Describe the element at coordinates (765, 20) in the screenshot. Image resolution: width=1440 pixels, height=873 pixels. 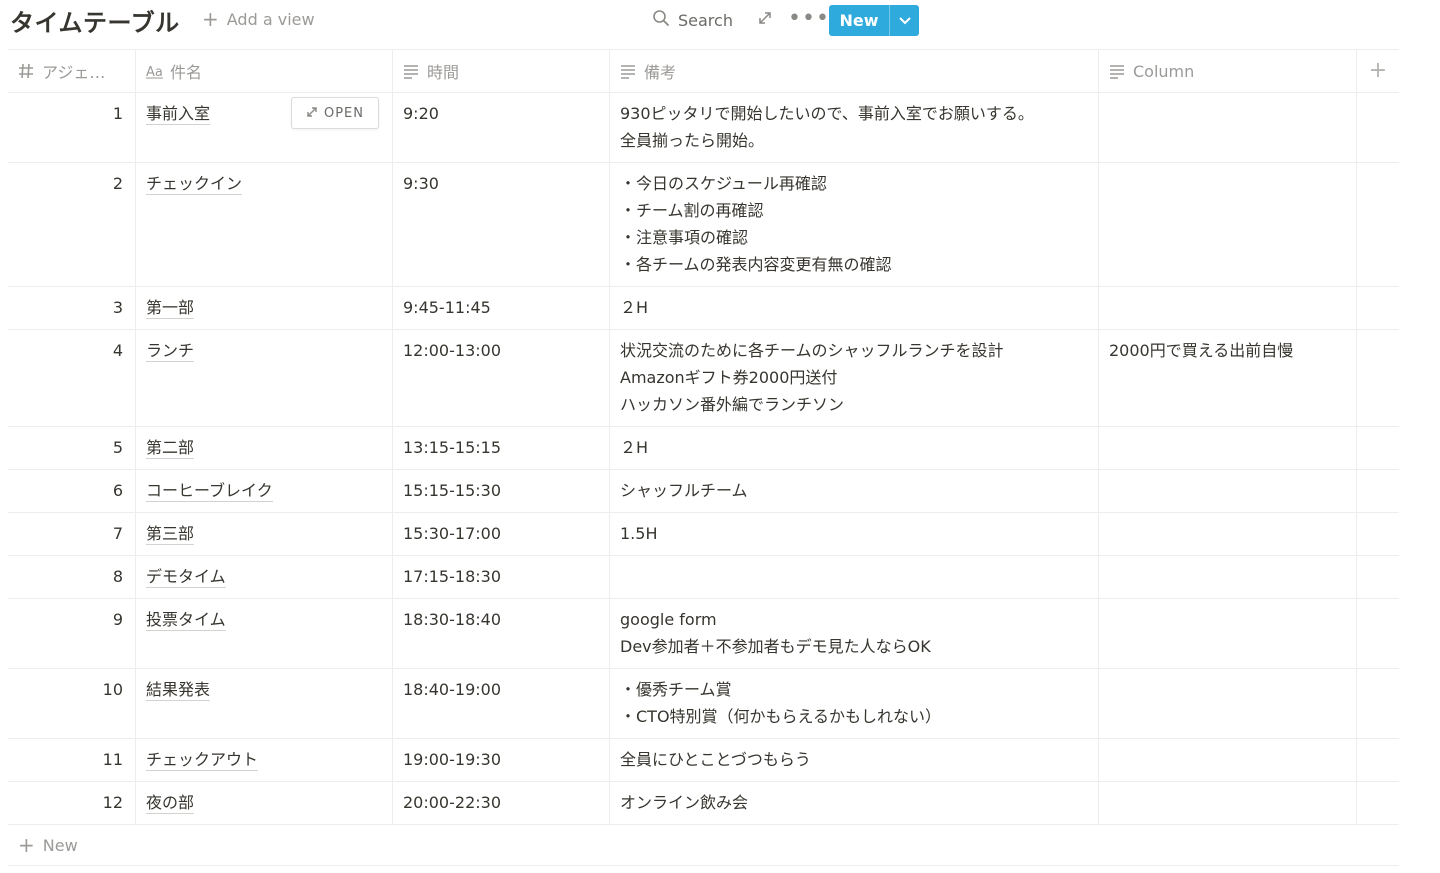
I see `expand-icon` at that location.